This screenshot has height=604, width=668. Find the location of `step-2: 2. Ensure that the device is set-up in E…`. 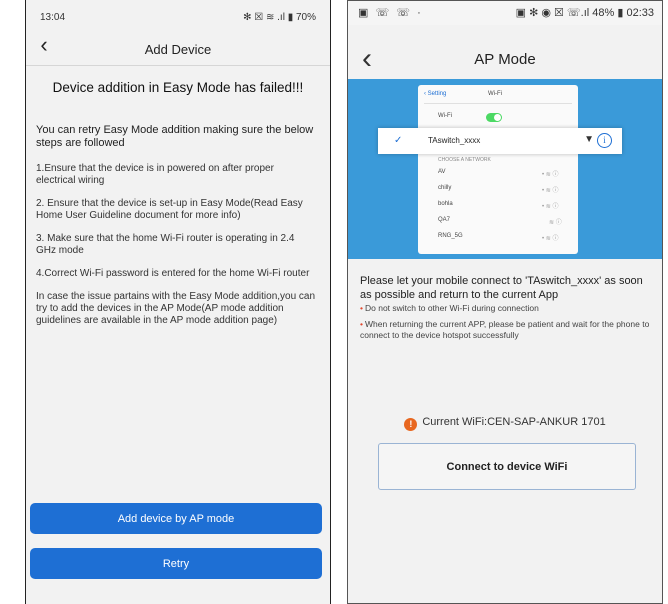

step-2: 2. Ensure that the device is set-up in E… is located at coordinates (169, 209).